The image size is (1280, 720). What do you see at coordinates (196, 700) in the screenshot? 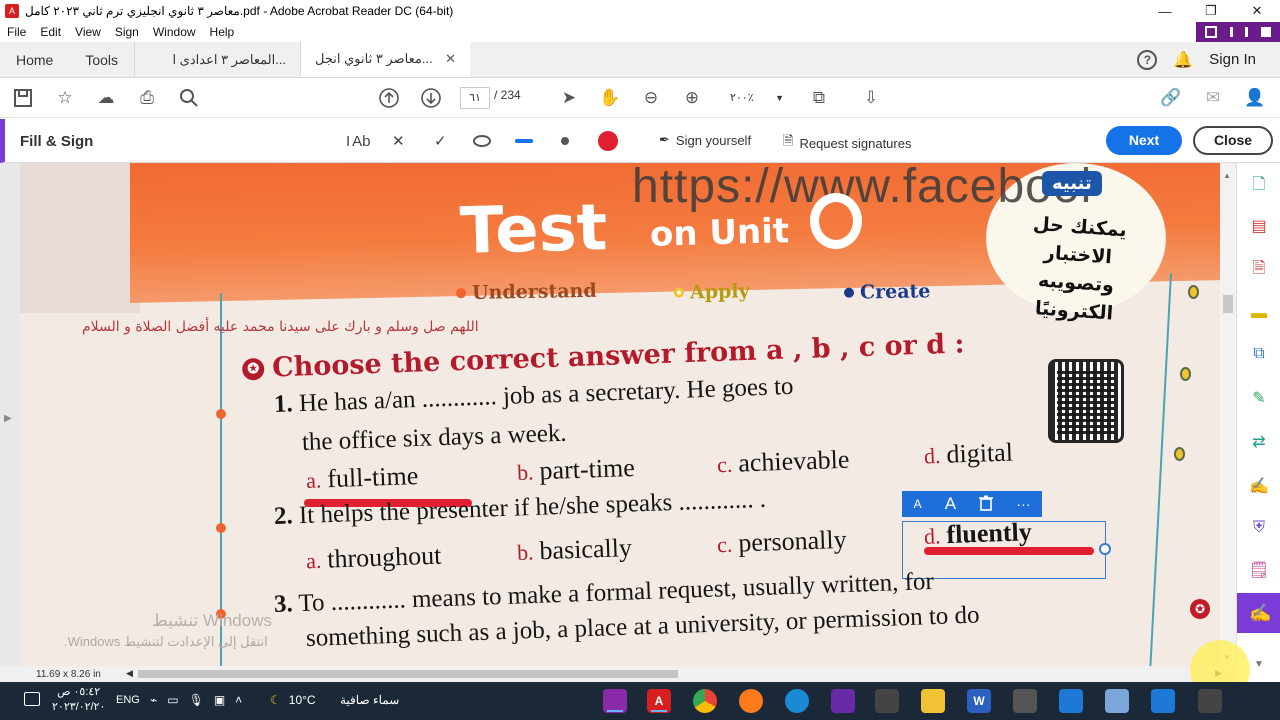
I see `microphone-icon: 🎙` at bounding box center [196, 700].